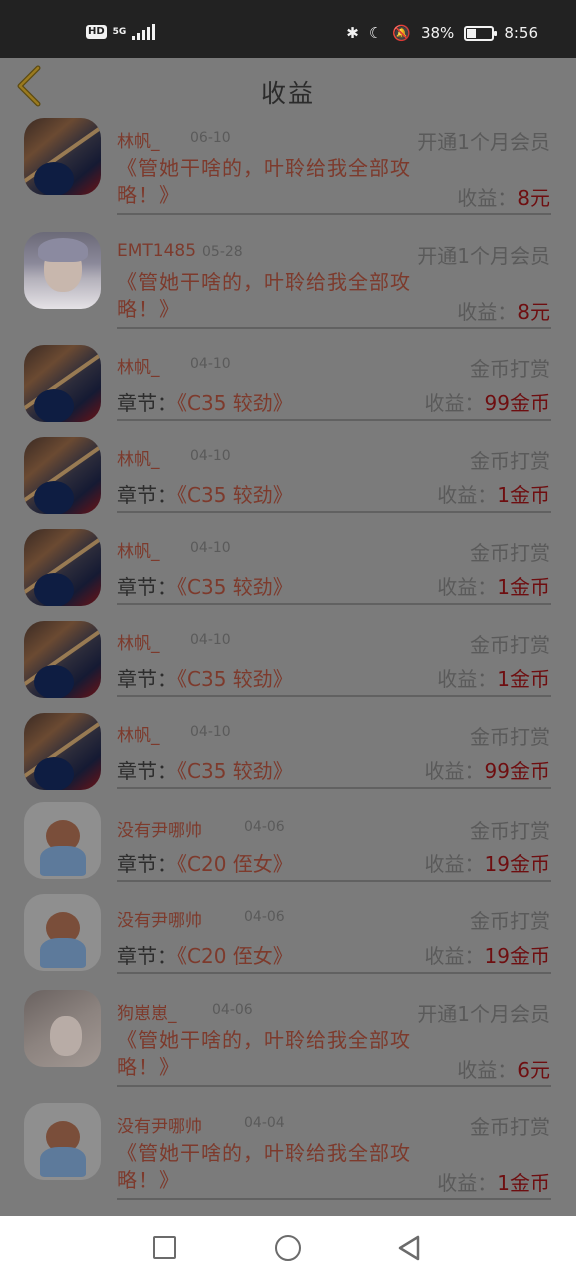 The height and width of the screenshot is (1280, 576). Describe the element at coordinates (442, 33) in the screenshot. I see `status-right: ✱ ☾ 🔕 38% 8:56` at that location.